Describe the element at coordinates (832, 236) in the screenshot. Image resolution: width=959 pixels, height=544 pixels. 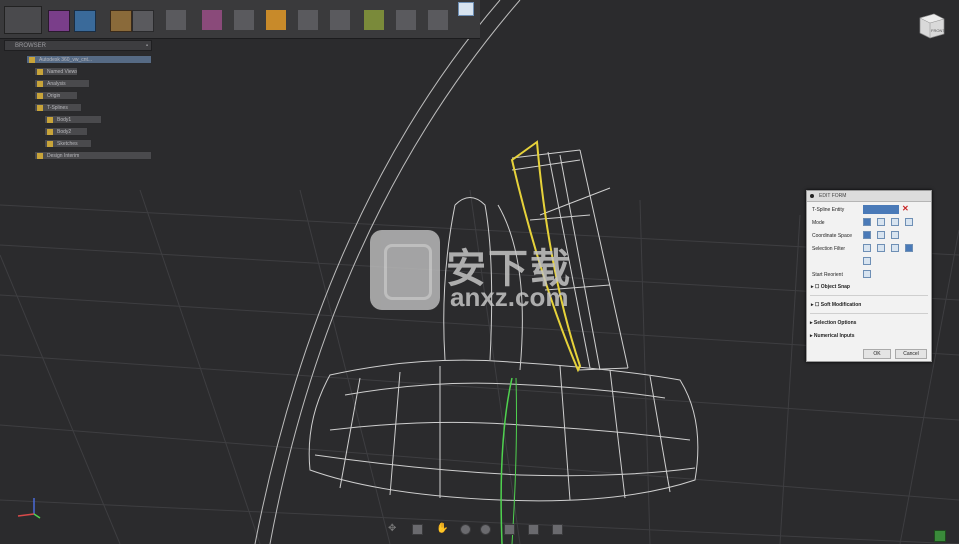
I see `coordinate-space-label: Coordinate Space` at that location.